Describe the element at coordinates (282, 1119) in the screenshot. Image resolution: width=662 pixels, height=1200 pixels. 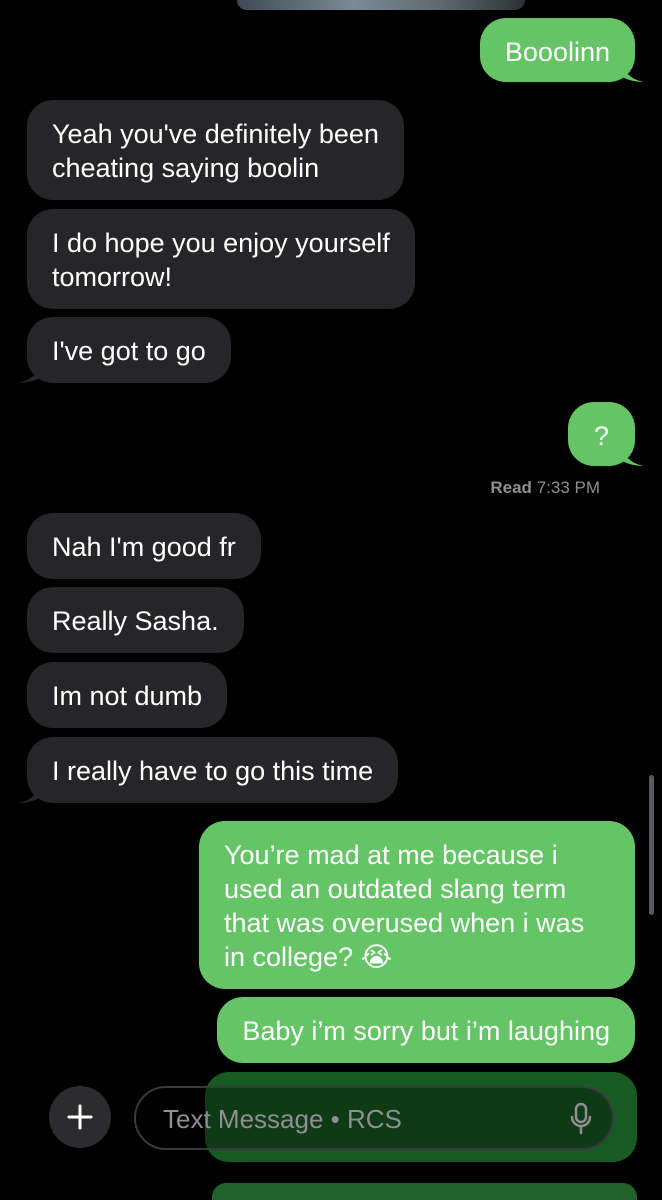
I see `message-input-placeholder: Text Message • RCS` at that location.